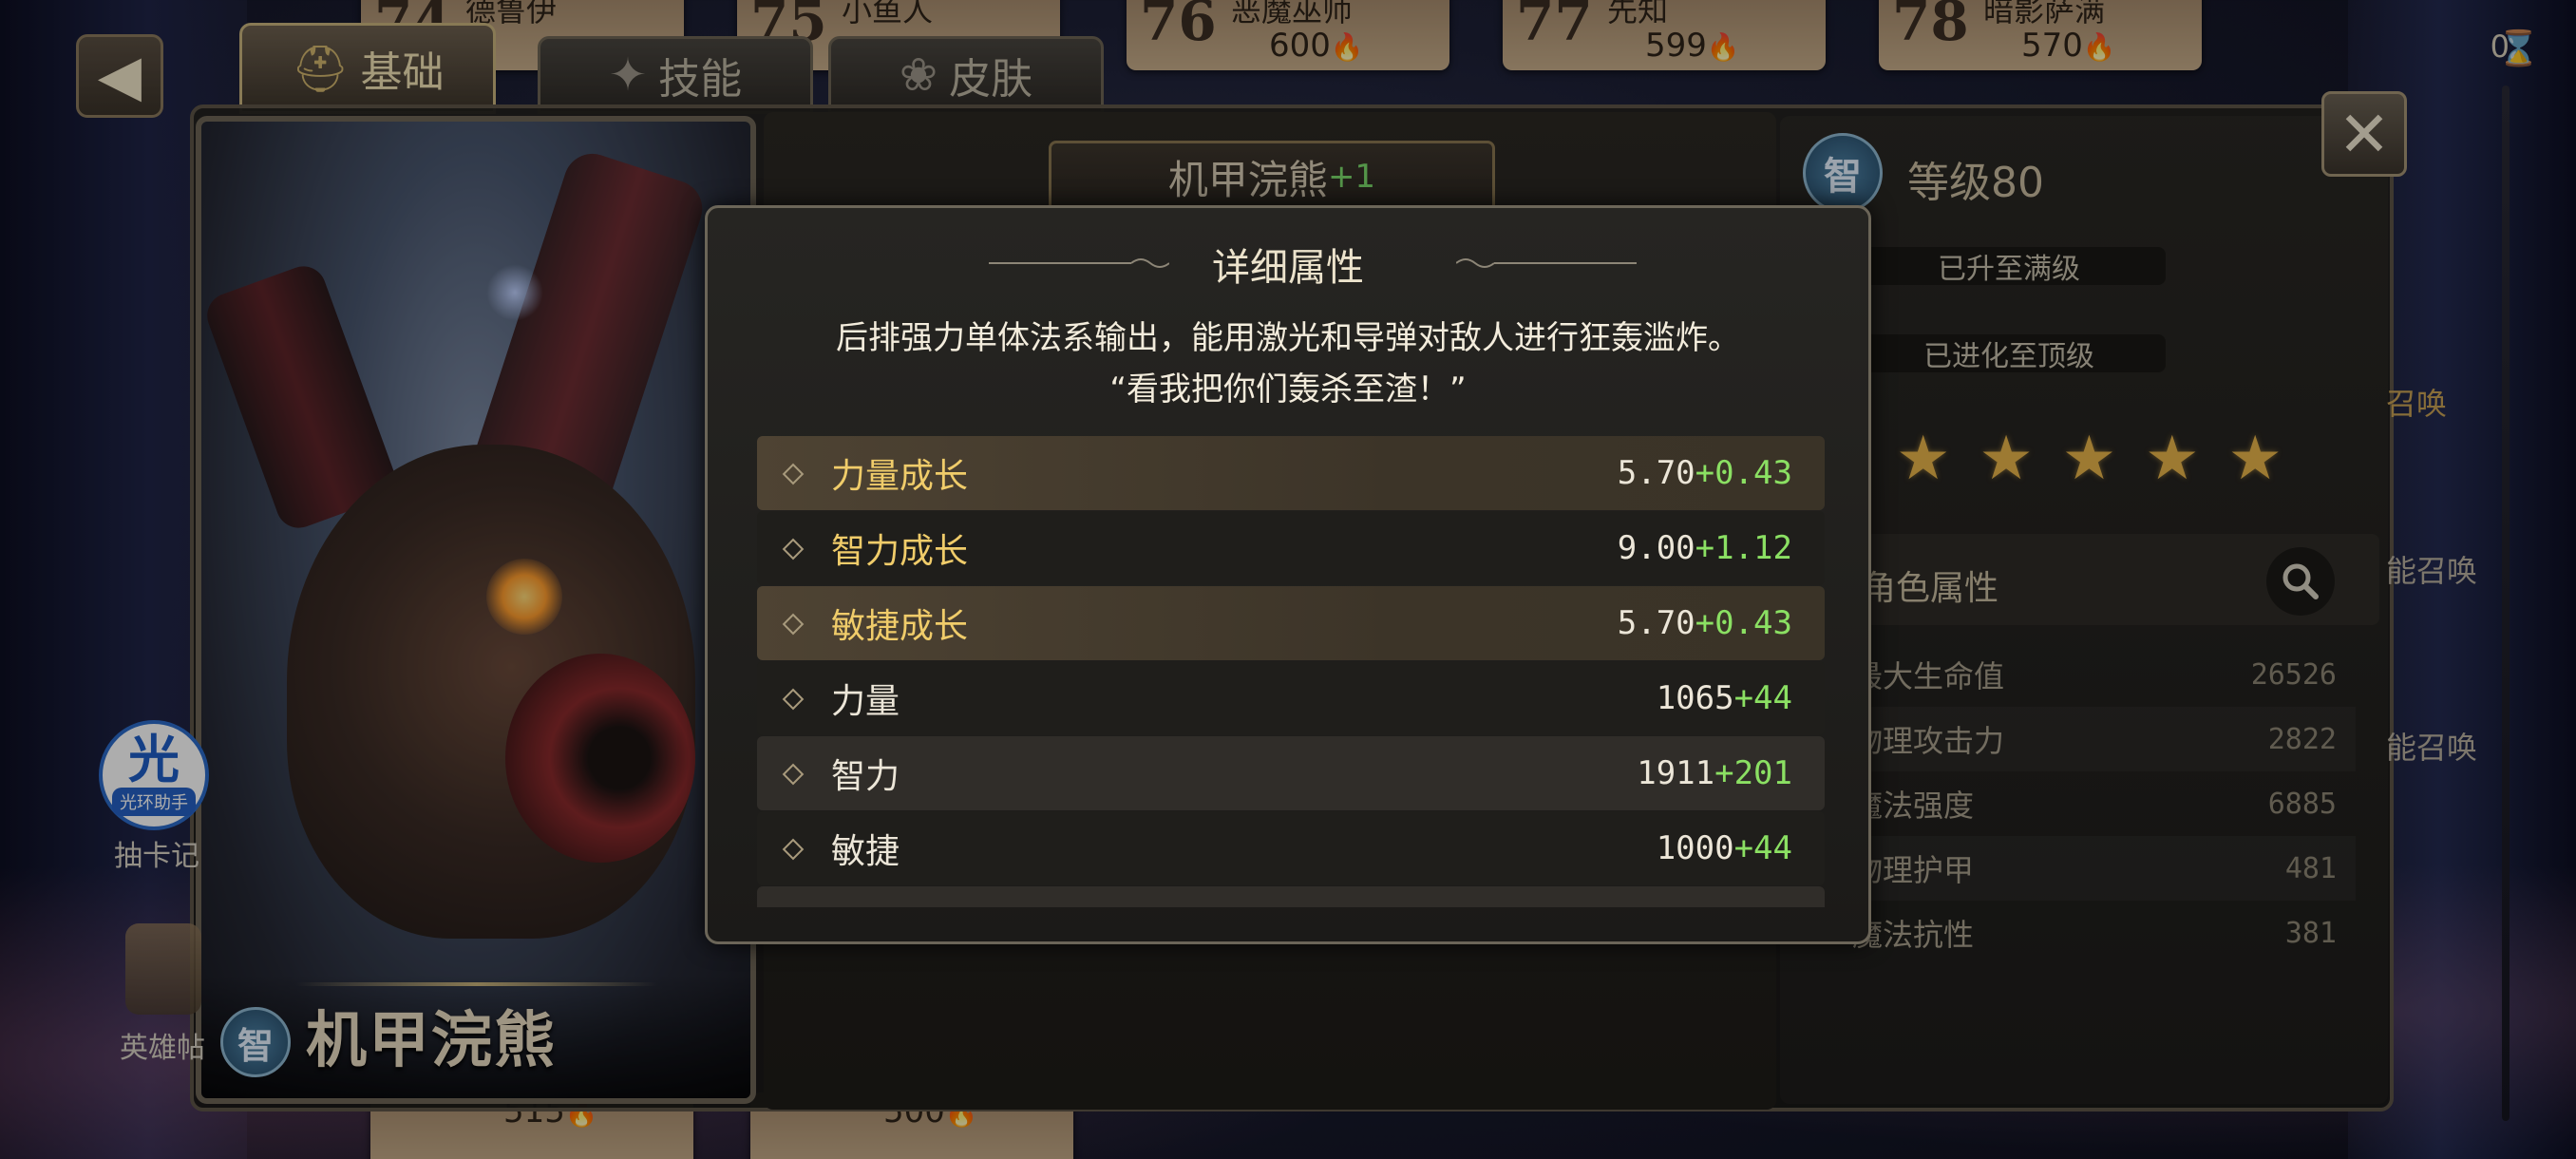  I want to click on stat-bonus: +201, so click(1753, 773).